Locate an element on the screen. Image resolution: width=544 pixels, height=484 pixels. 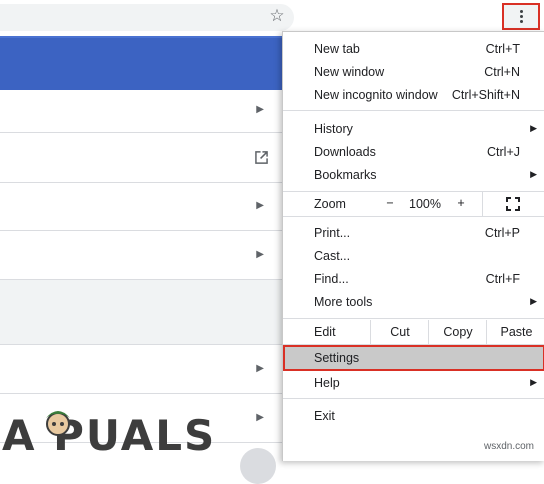
cut-button: Cut is located at coordinates (399, 332).